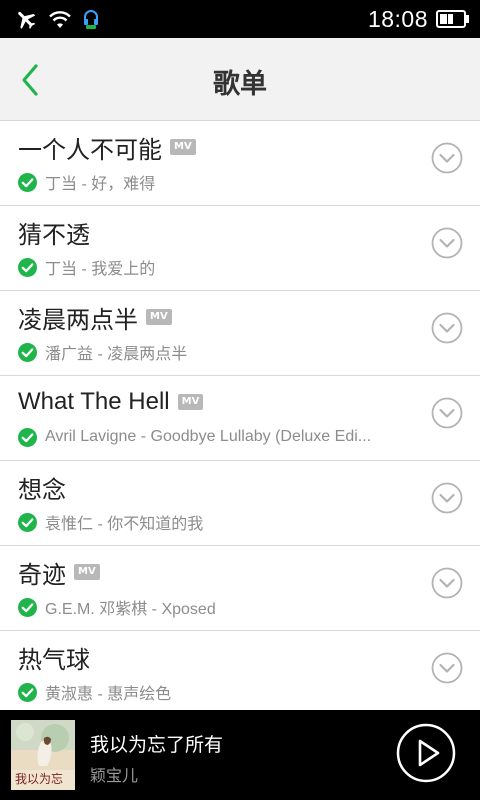 This screenshot has height=800, width=480. I want to click on song-title-row: 一个人不可能 MV, so click(107, 147).